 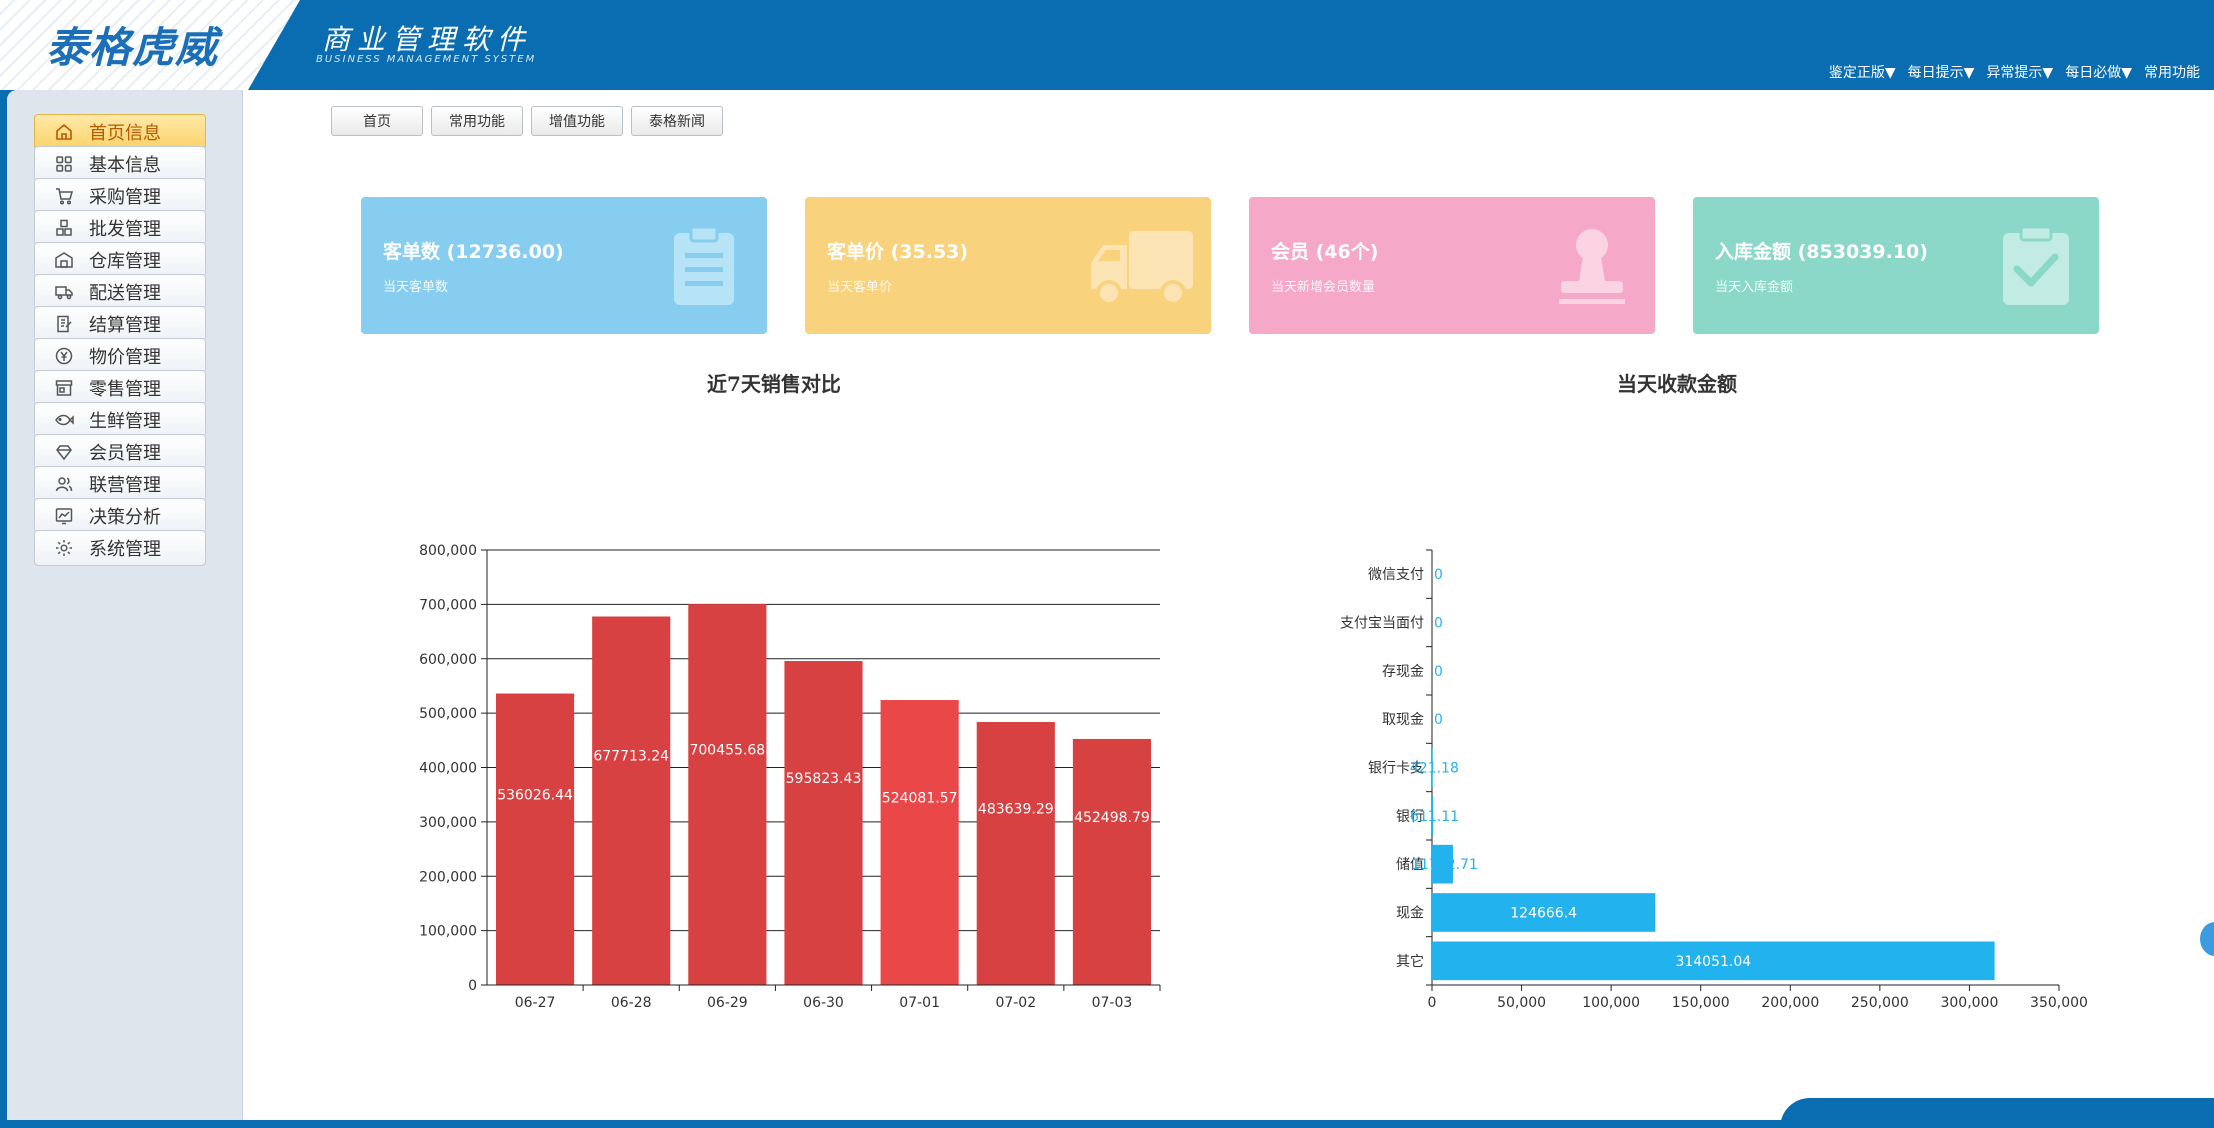 What do you see at coordinates (477, 121) in the screenshot?
I see `tab-common-functions: 常用功能` at bounding box center [477, 121].